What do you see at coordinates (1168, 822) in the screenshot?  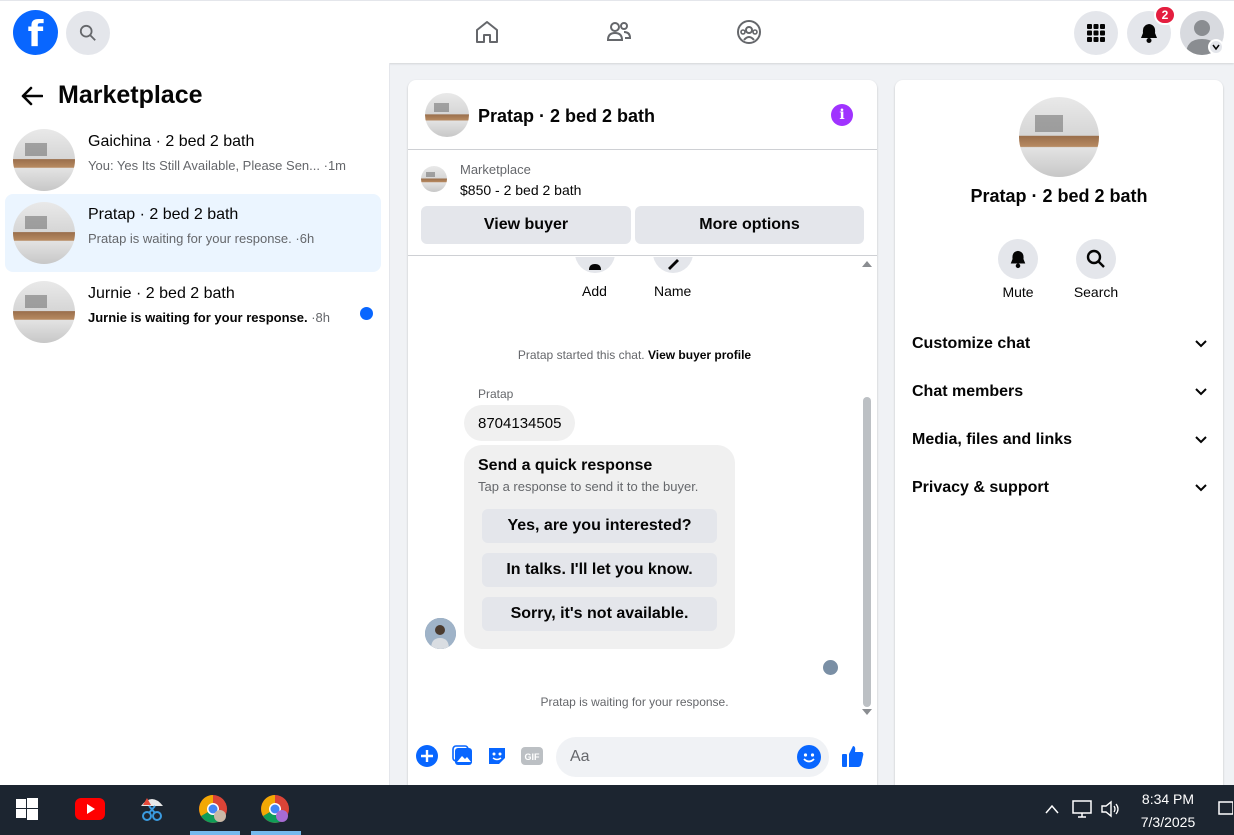 I see `clock-date: 7/3/2025` at bounding box center [1168, 822].